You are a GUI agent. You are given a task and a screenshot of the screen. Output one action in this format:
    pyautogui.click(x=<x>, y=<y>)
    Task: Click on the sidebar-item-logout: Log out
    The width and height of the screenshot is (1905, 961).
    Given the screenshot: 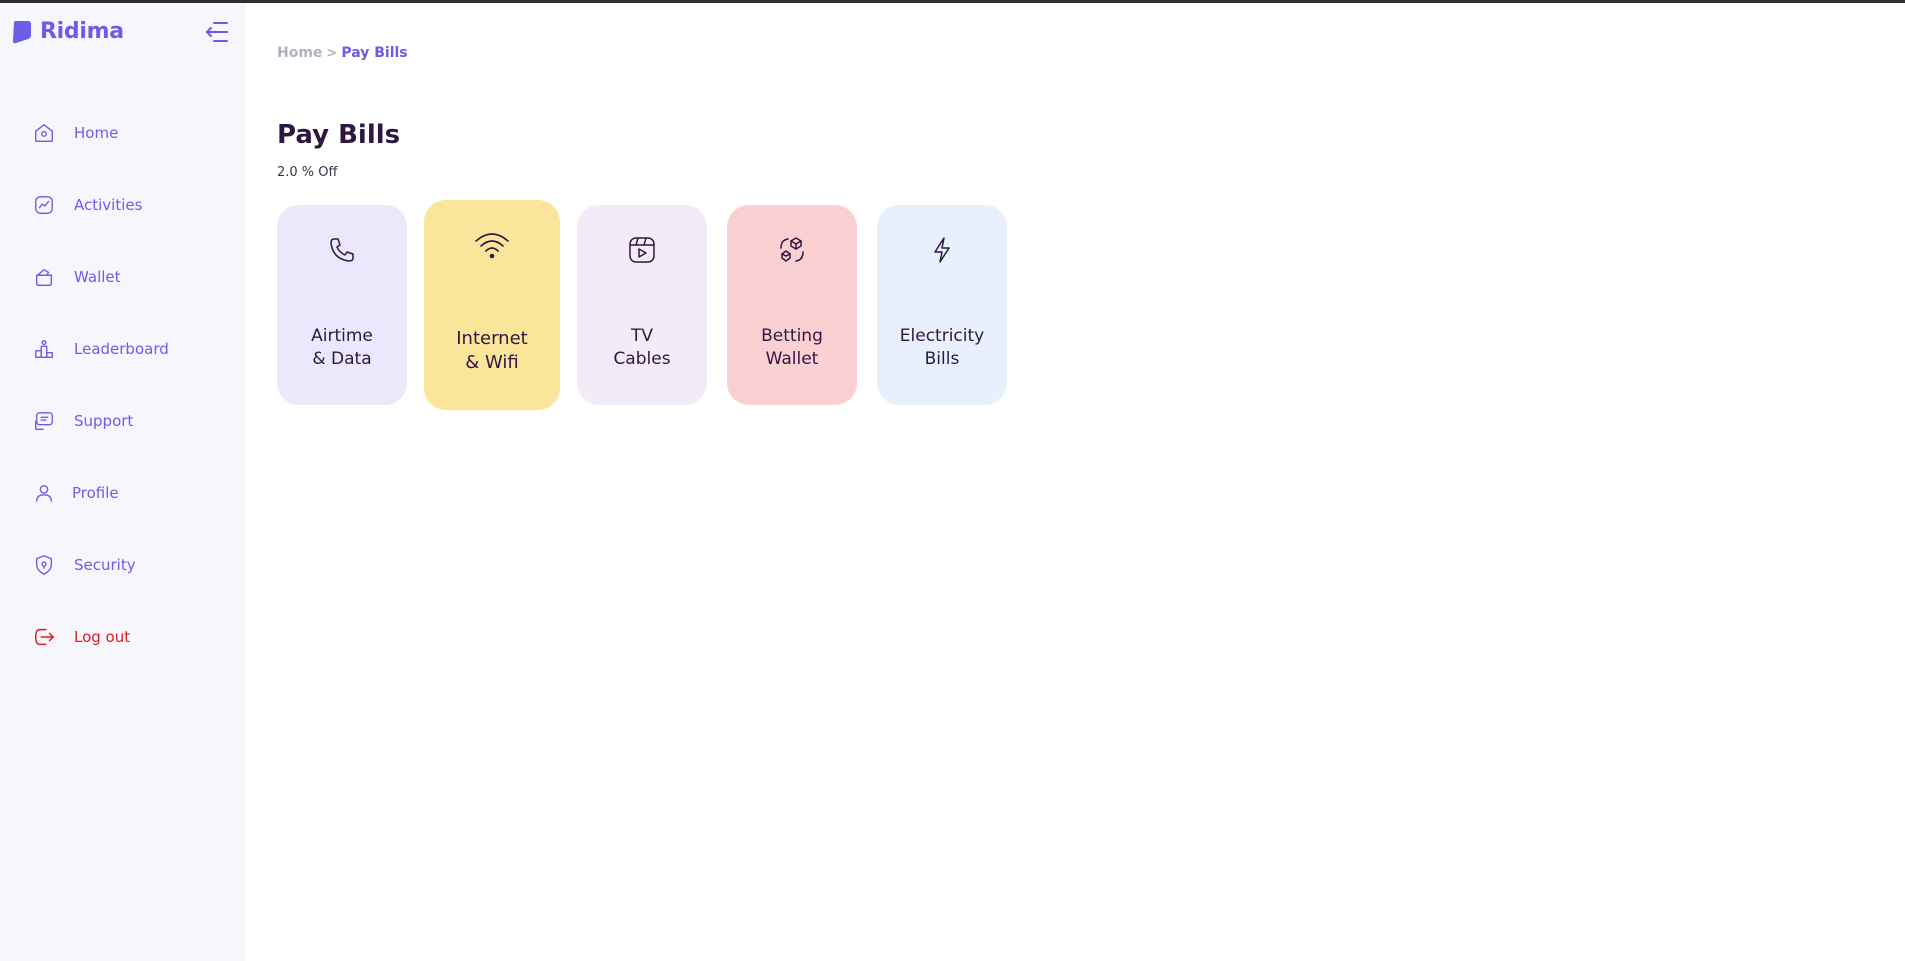 What is the action you would take?
    pyautogui.click(x=81, y=637)
    